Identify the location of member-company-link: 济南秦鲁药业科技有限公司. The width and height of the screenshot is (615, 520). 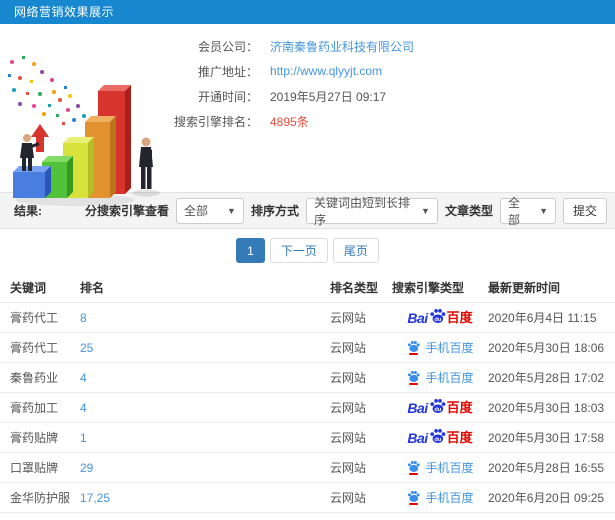
(342, 46).